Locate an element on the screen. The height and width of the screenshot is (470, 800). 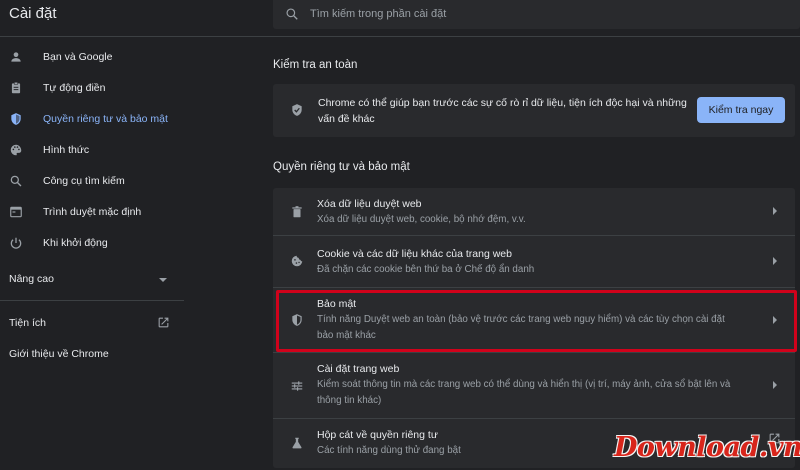
top-bar: Cài đặt is located at coordinates (400, 18).